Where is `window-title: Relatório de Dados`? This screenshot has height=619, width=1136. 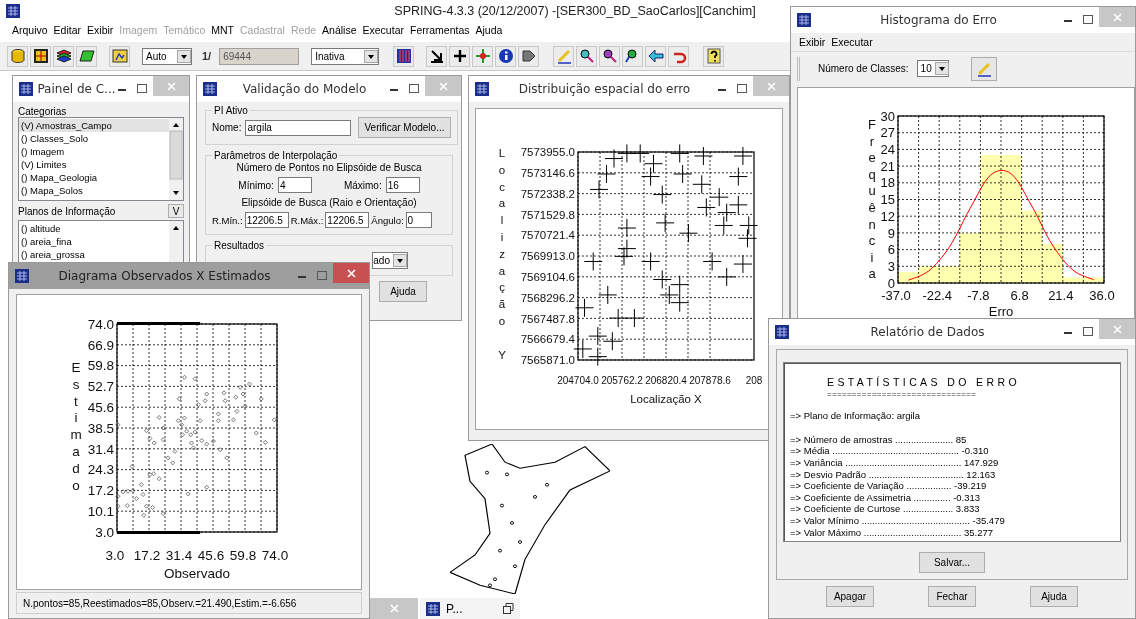 window-title: Relatório de Dados is located at coordinates (927, 332).